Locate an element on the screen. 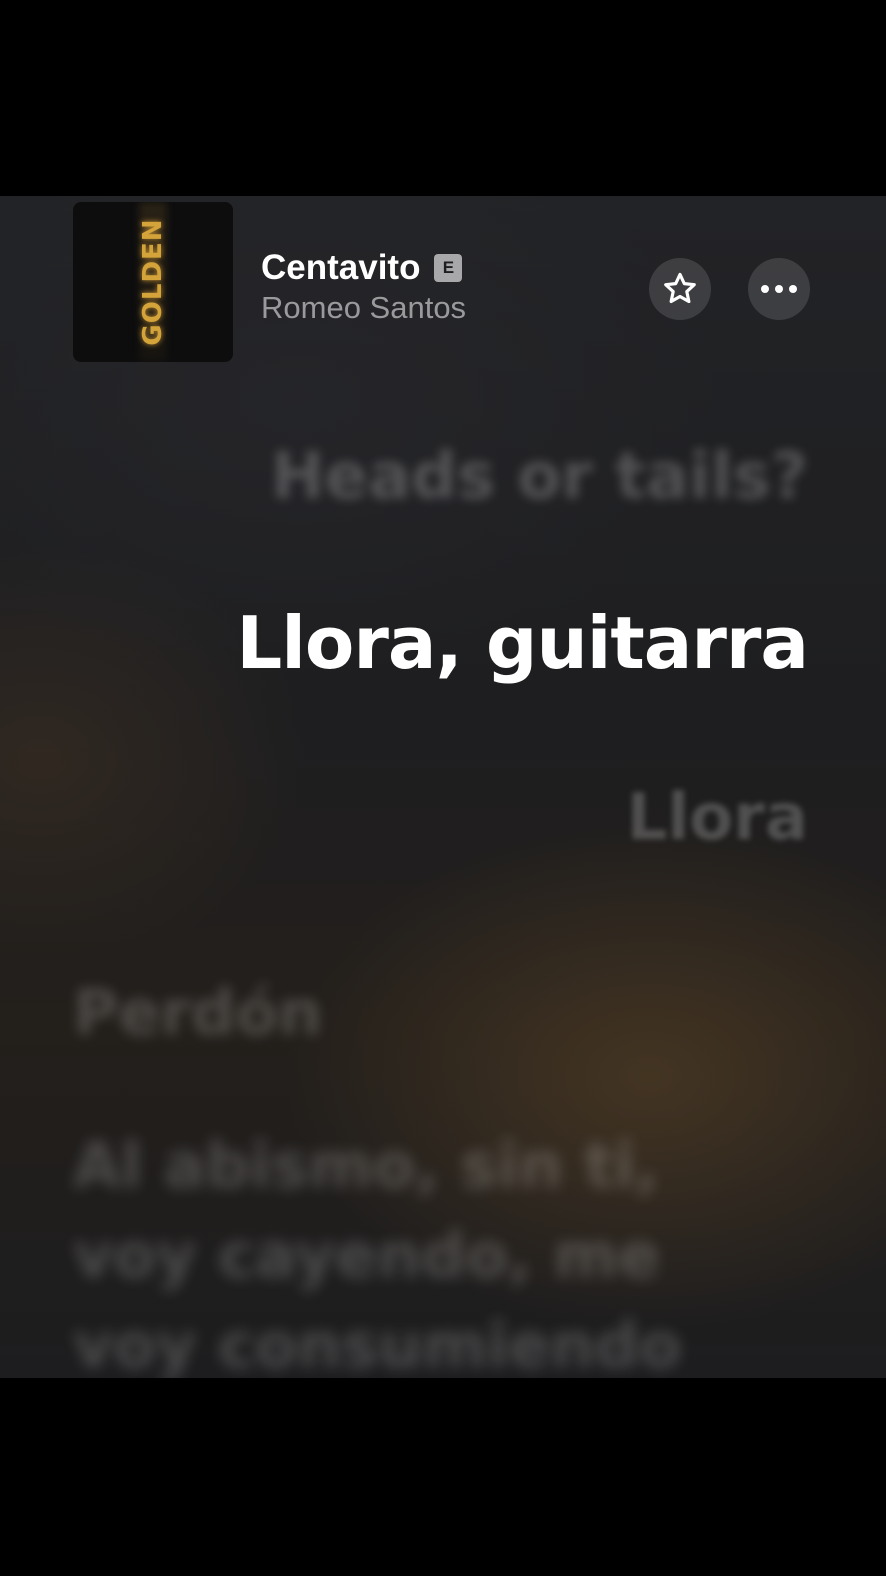 This screenshot has width=886, height=1576. title-row: Centavito E is located at coordinates (363, 268).